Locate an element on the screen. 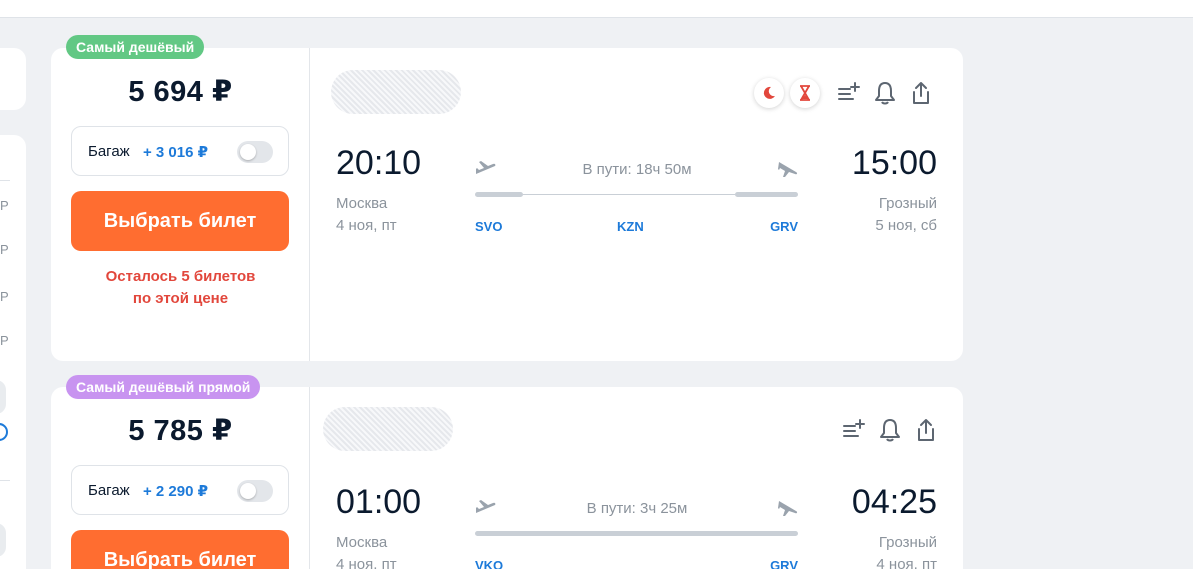  departure-airport-code: VKO is located at coordinates (489, 563).